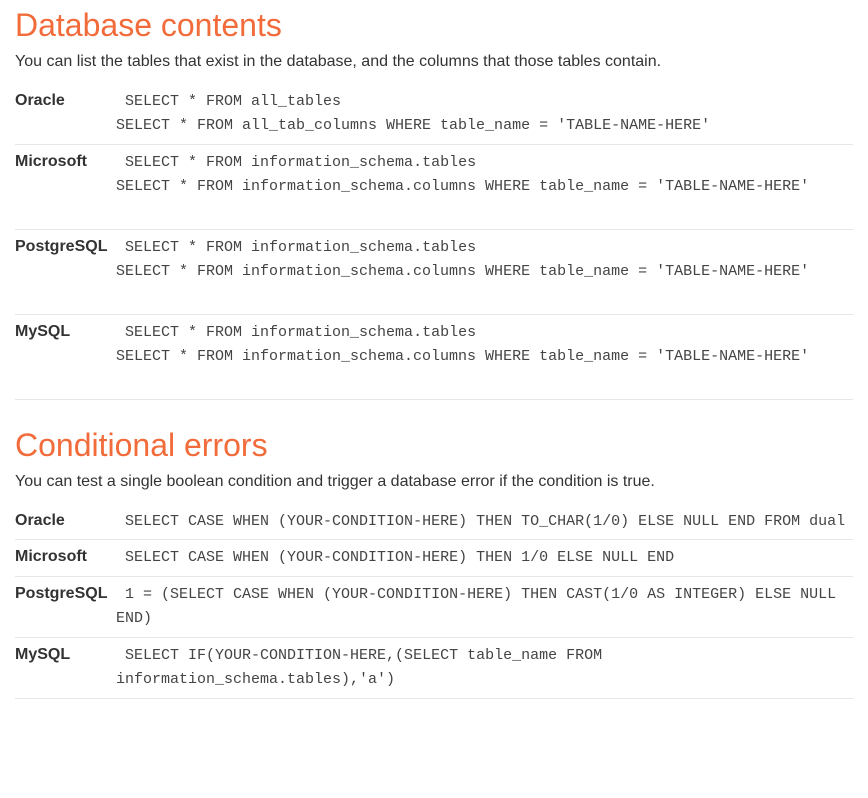 Image resolution: width=868 pixels, height=798 pixels. What do you see at coordinates (148, 25) in the screenshot?
I see `section-title: Database contents` at bounding box center [148, 25].